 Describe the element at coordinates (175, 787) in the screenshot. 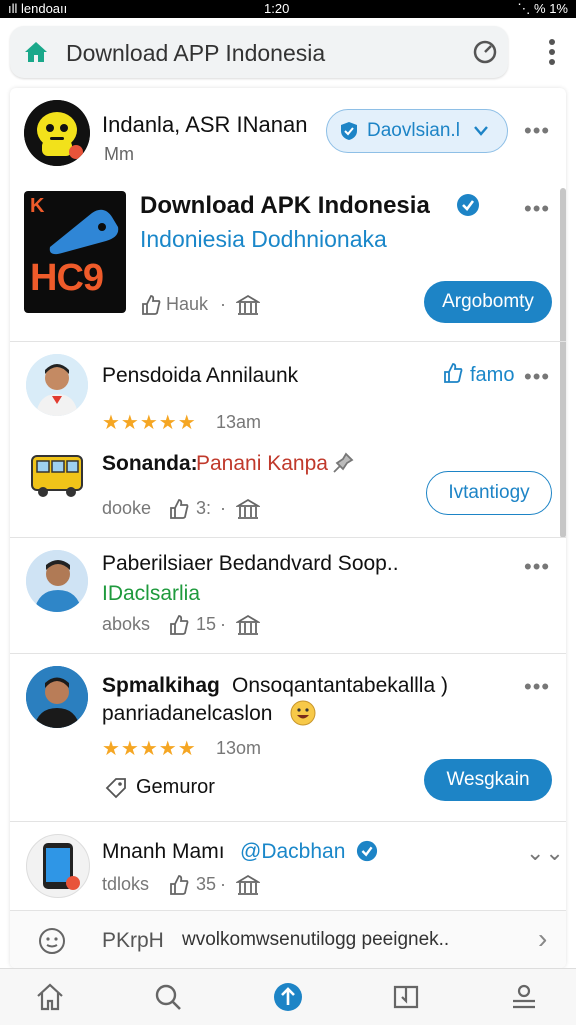

I see `action-label: Gemuror` at that location.